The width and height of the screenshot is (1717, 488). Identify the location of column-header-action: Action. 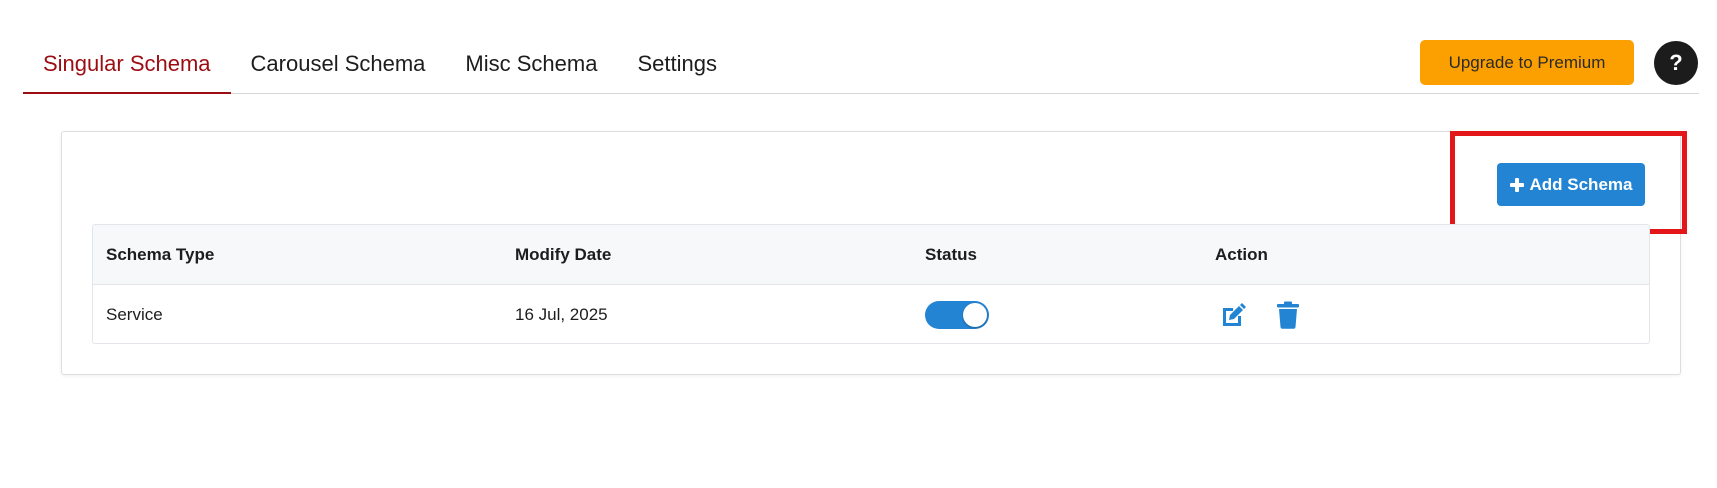
(1241, 254).